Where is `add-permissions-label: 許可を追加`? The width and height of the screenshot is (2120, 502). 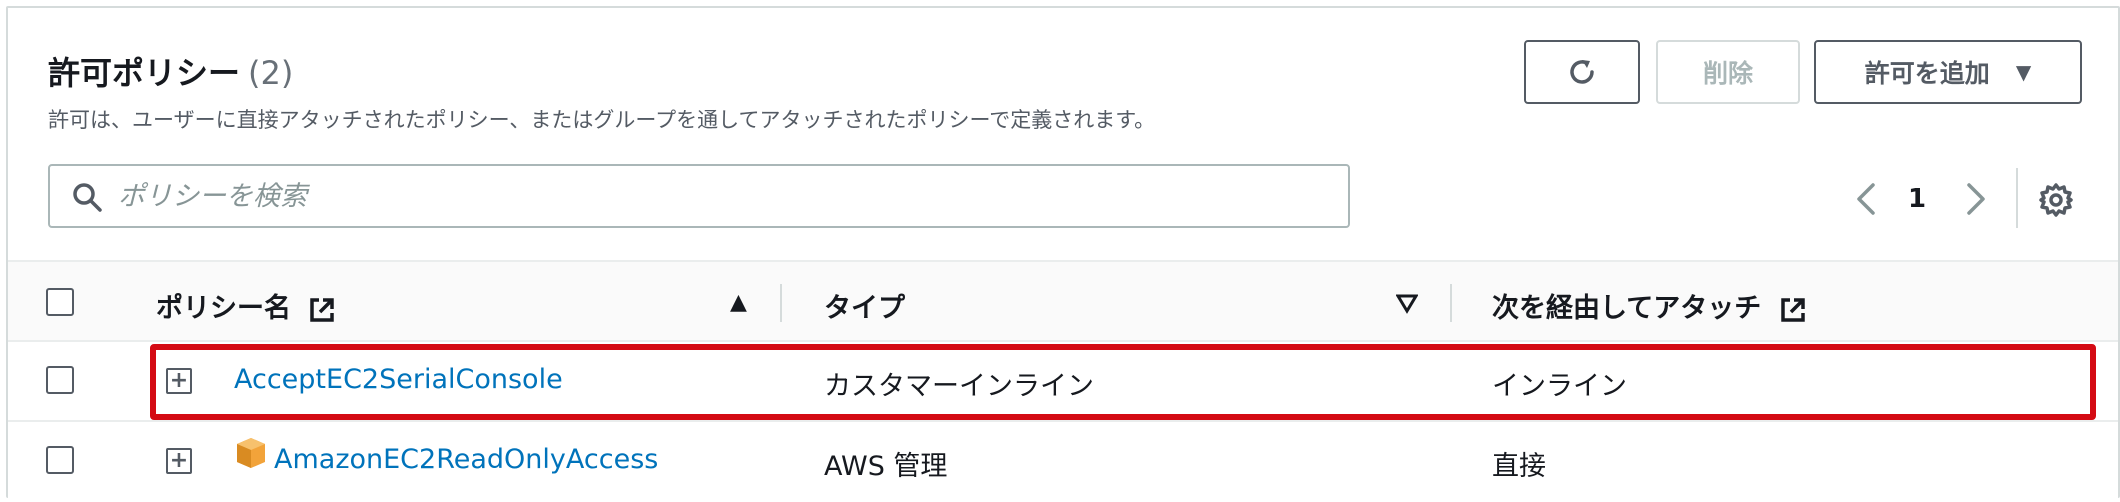 add-permissions-label: 許可を追加 is located at coordinates (1927, 73).